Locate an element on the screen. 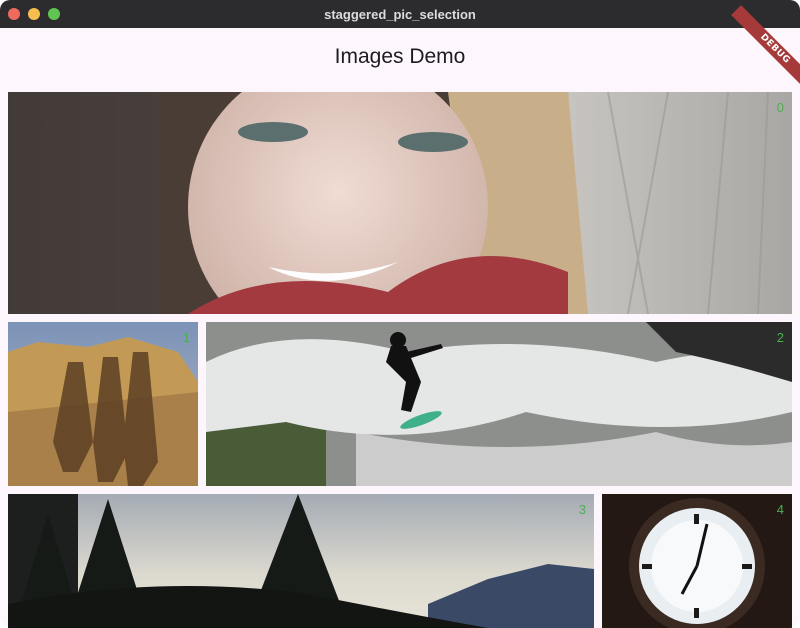  tile-index-label: 1 is located at coordinates (186, 337).